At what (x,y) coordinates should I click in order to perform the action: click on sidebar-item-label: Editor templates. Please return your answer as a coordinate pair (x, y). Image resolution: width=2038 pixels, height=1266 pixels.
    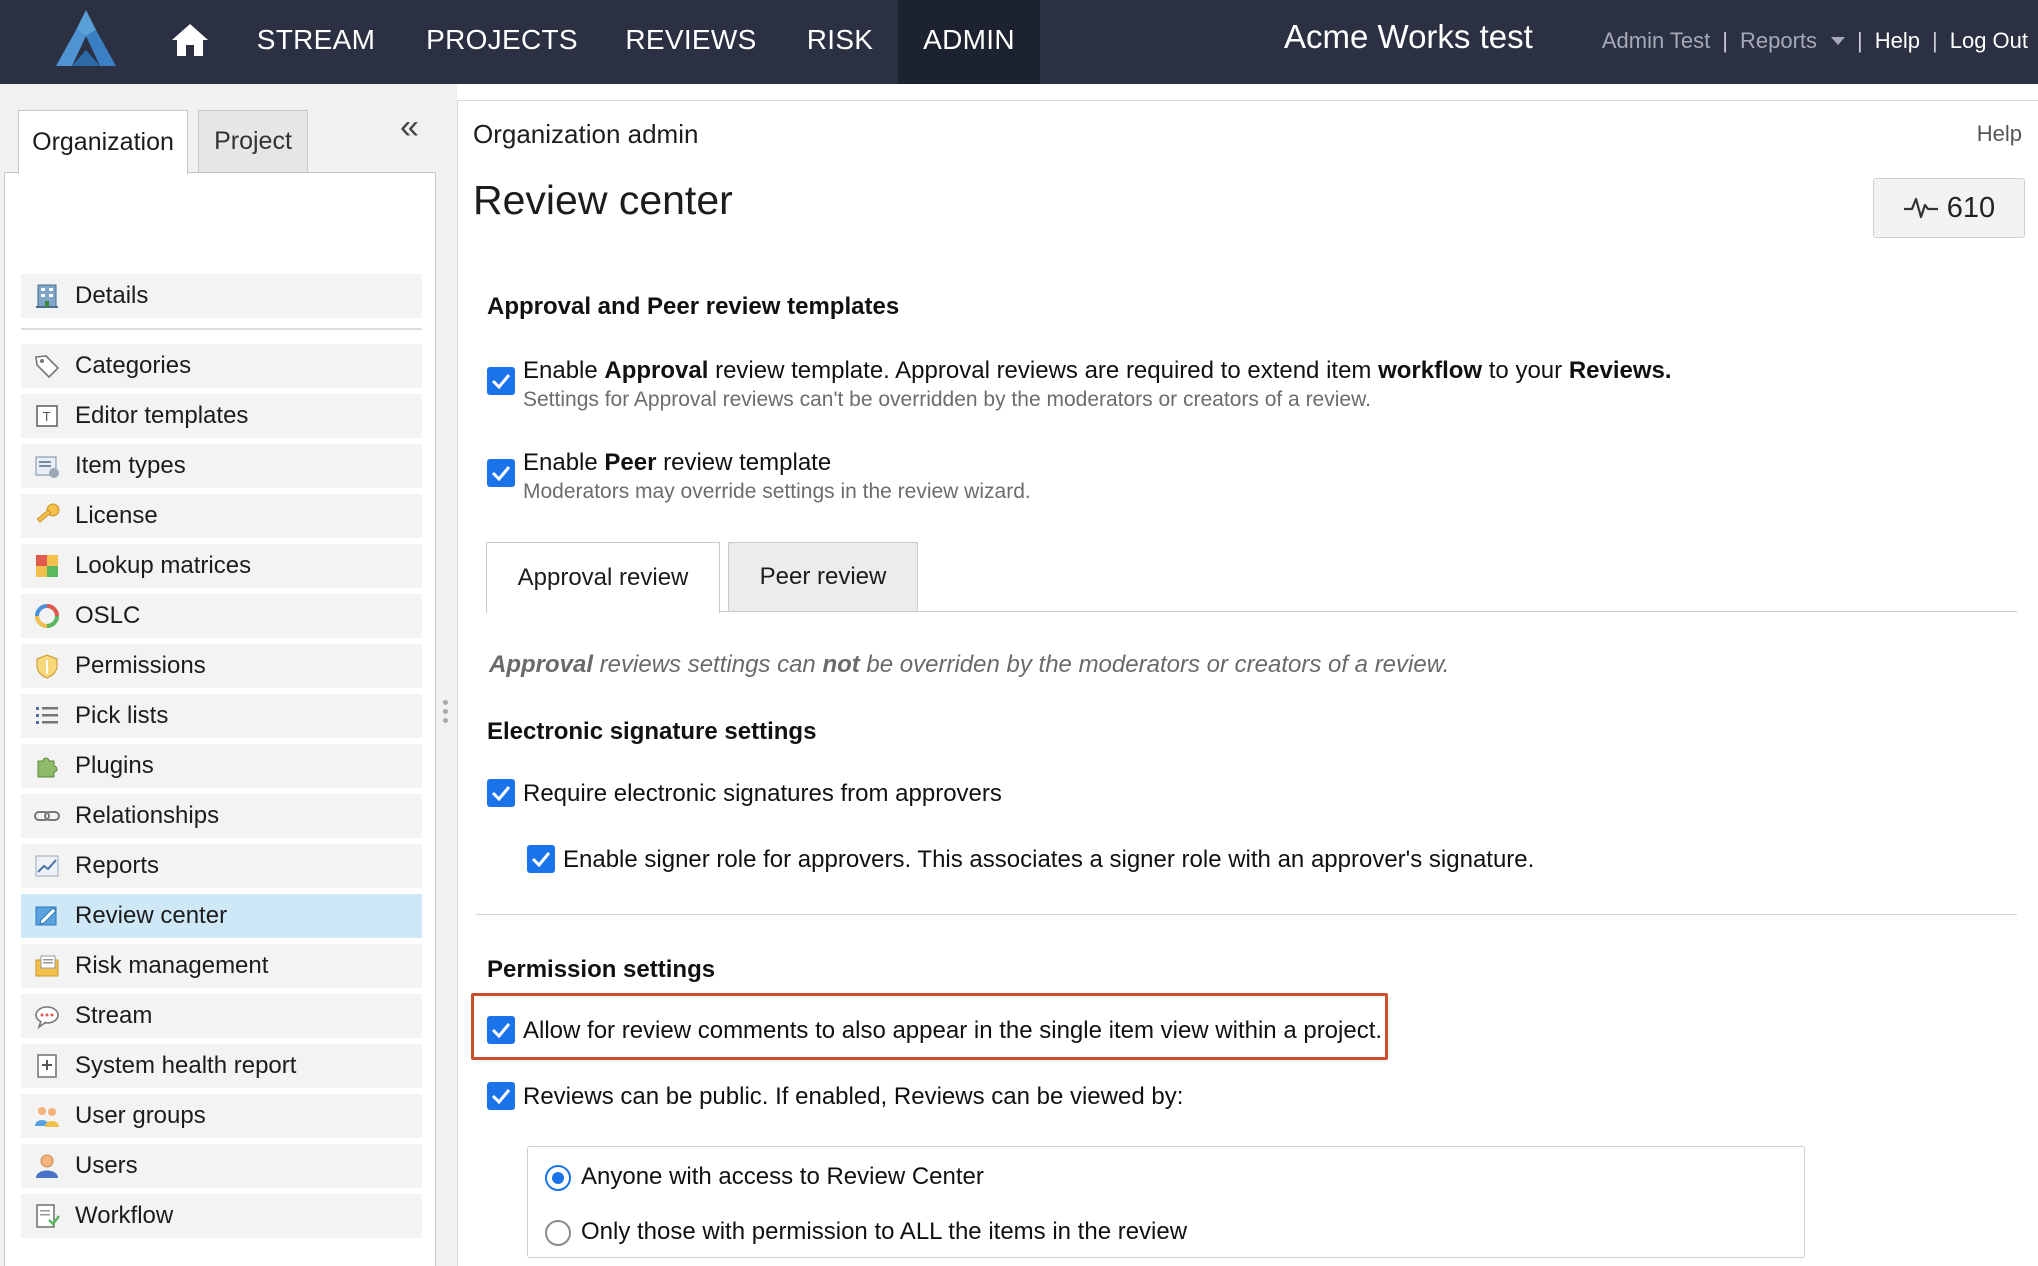
    Looking at the image, I should click on (162, 415).